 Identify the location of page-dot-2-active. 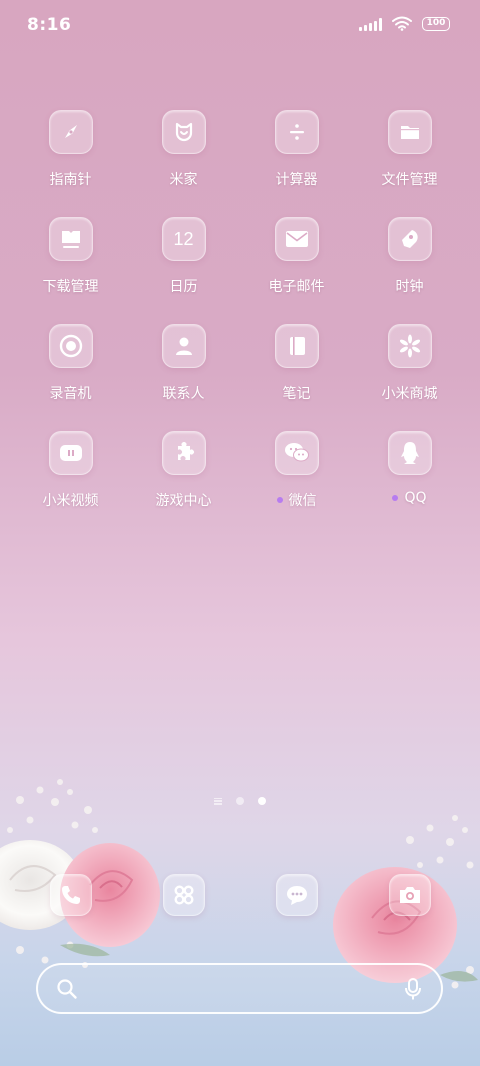
(262, 801).